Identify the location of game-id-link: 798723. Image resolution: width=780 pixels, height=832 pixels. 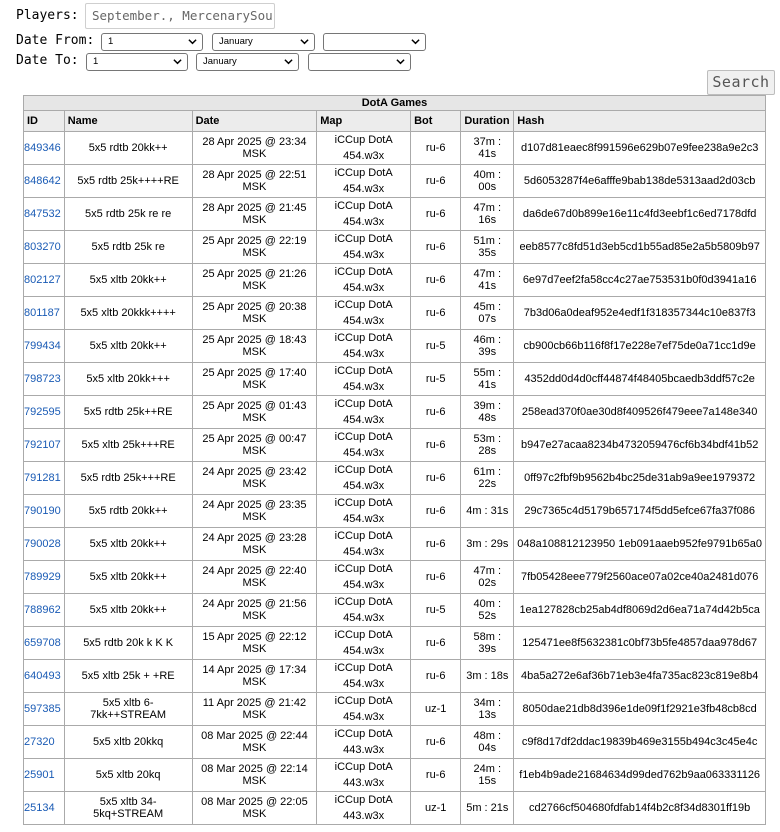
(42, 379).